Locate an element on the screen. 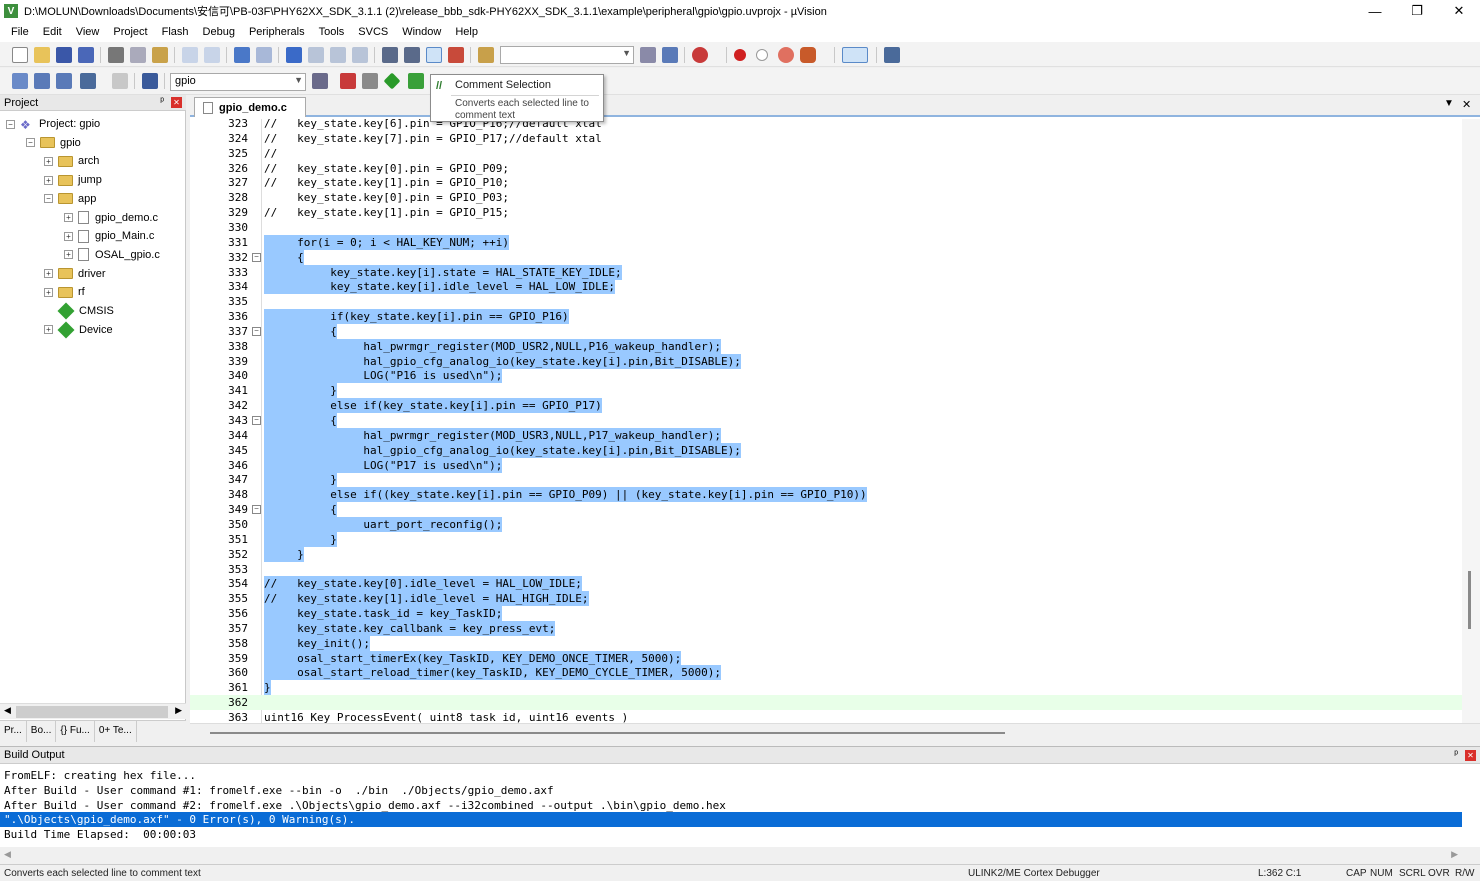  batch-build-icon is located at coordinates (88, 81).